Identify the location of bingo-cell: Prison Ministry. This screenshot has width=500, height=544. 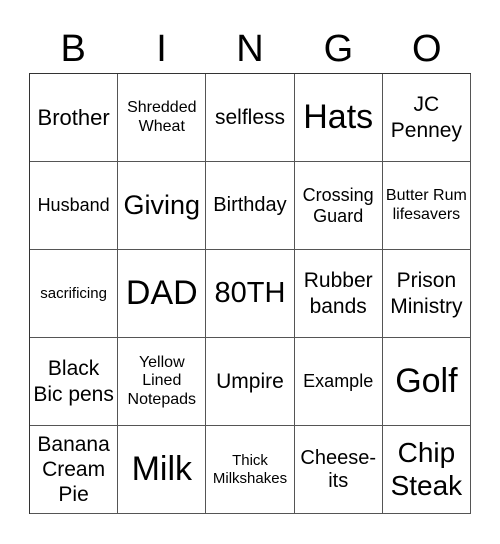
(426, 294).